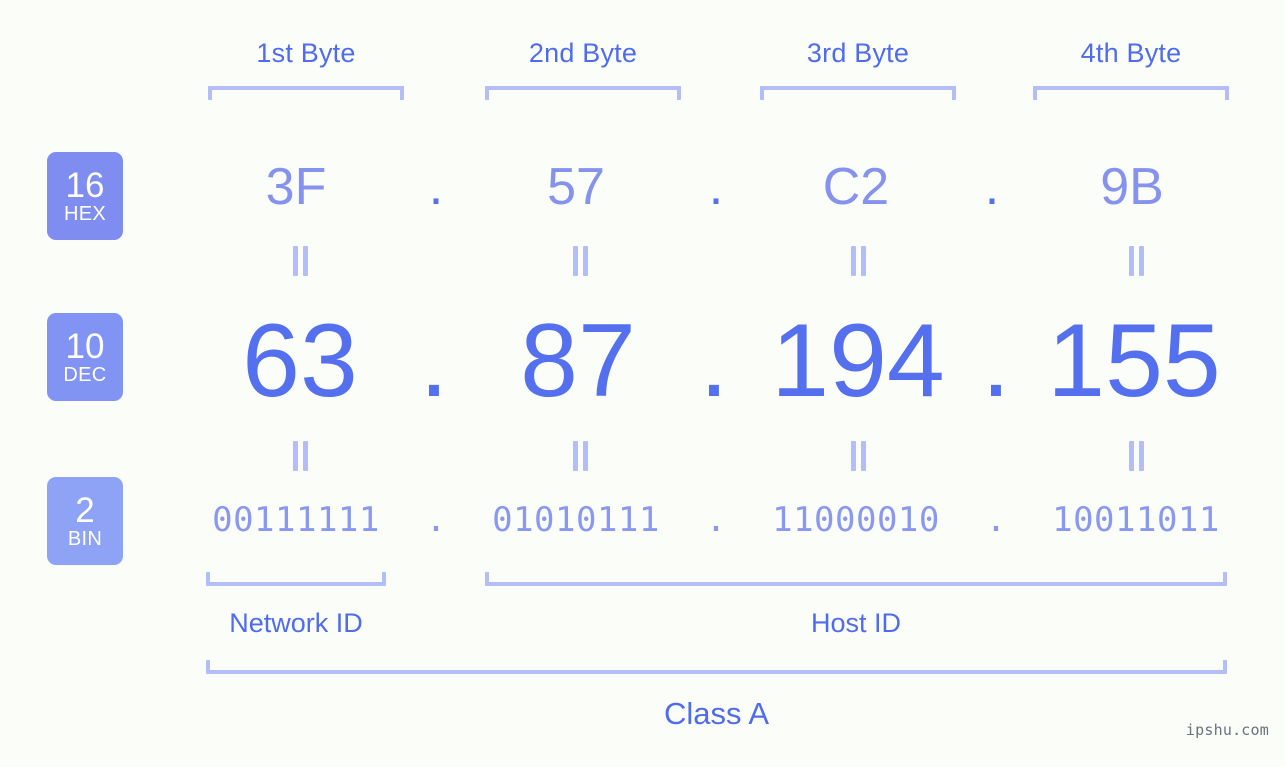 This screenshot has height=767, width=1285. I want to click on hex-byte-4: 9B, so click(1132, 187).